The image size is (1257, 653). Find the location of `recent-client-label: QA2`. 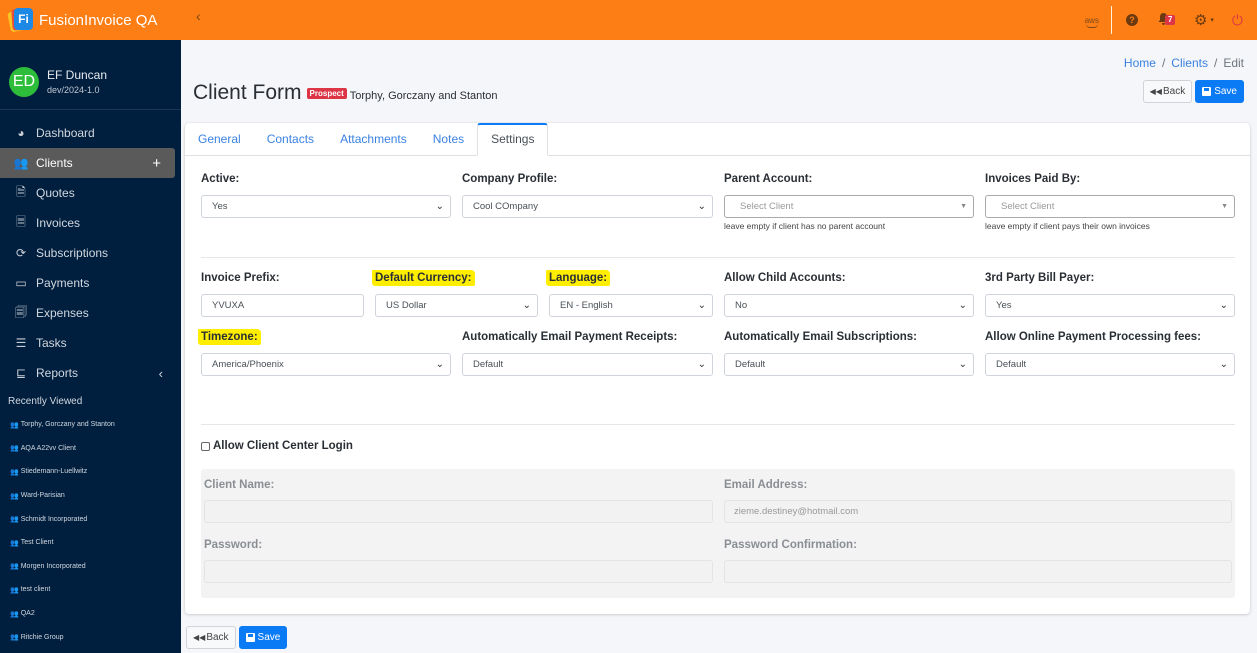

recent-client-label: QA2 is located at coordinates (27, 614).